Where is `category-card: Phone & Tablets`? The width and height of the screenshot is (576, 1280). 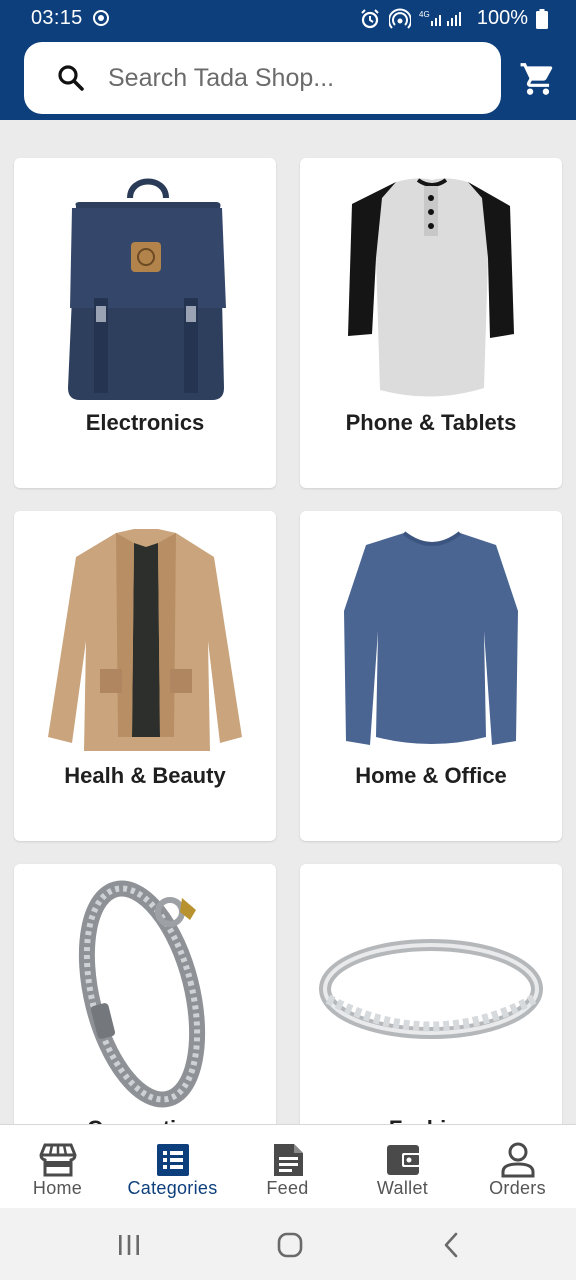
category-card: Phone & Tablets is located at coordinates (431, 323).